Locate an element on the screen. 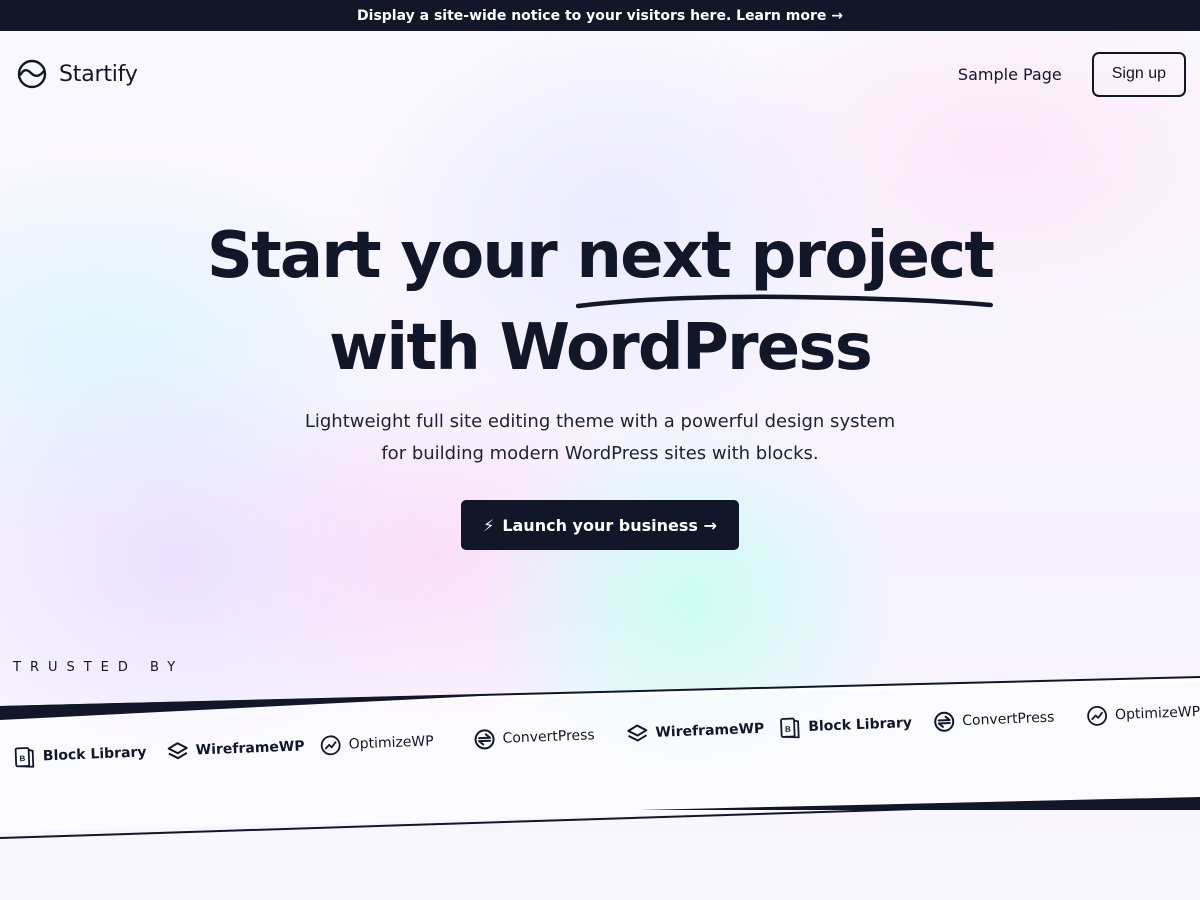  logo-block-library: B Block Library is located at coordinates (80, 754).